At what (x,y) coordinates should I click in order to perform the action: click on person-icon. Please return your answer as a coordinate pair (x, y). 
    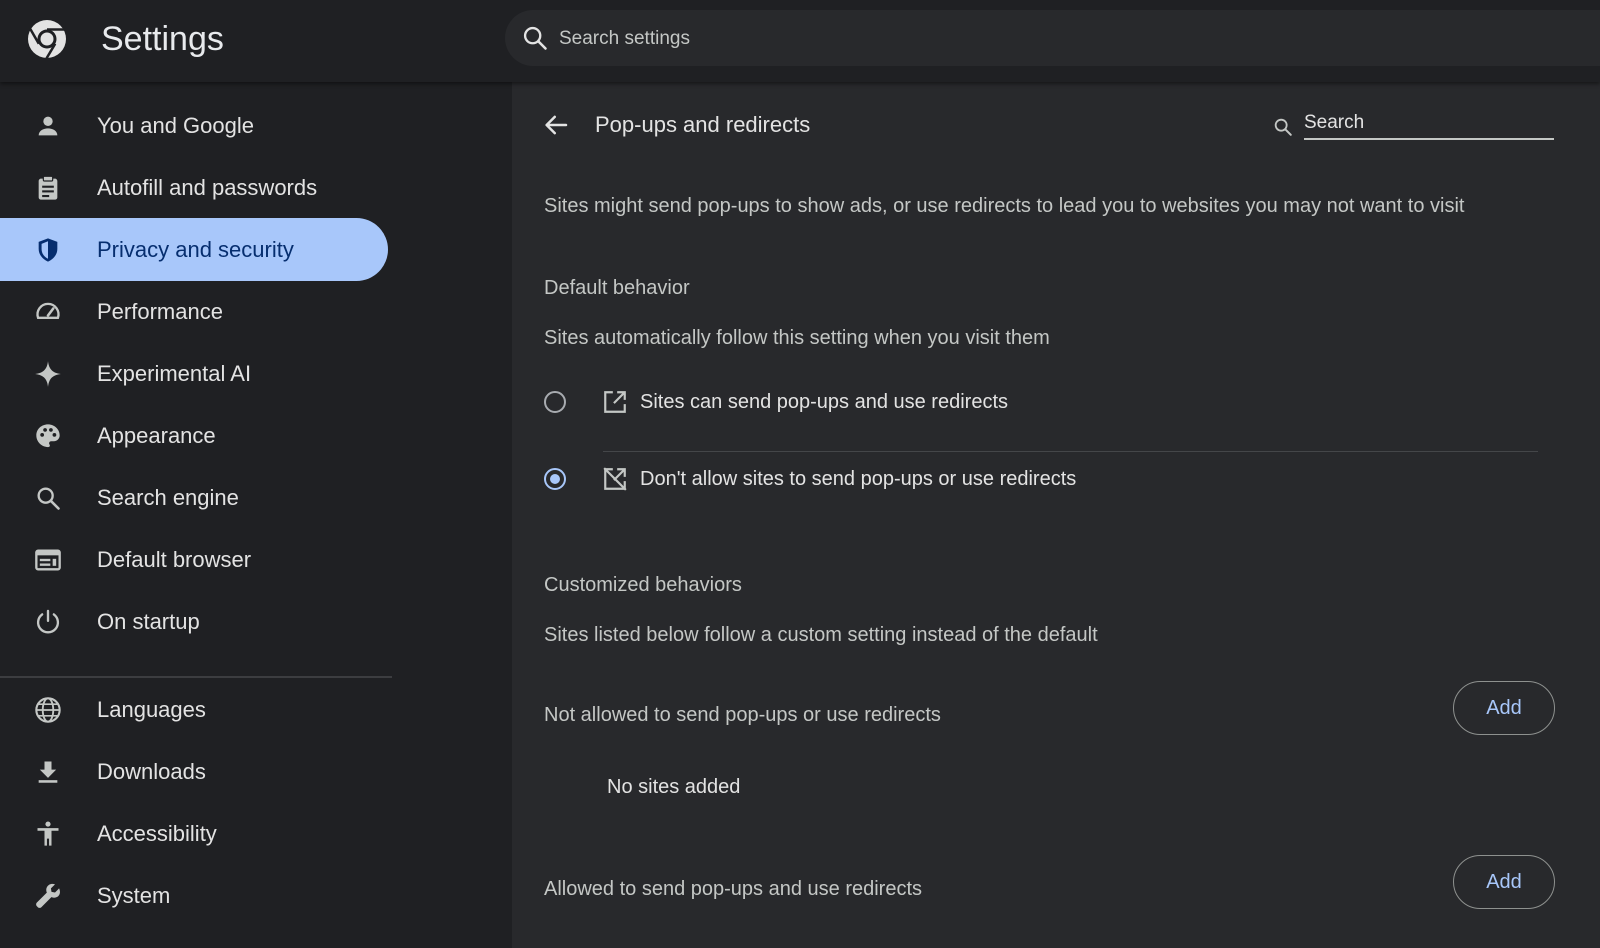
    Looking at the image, I should click on (48, 126).